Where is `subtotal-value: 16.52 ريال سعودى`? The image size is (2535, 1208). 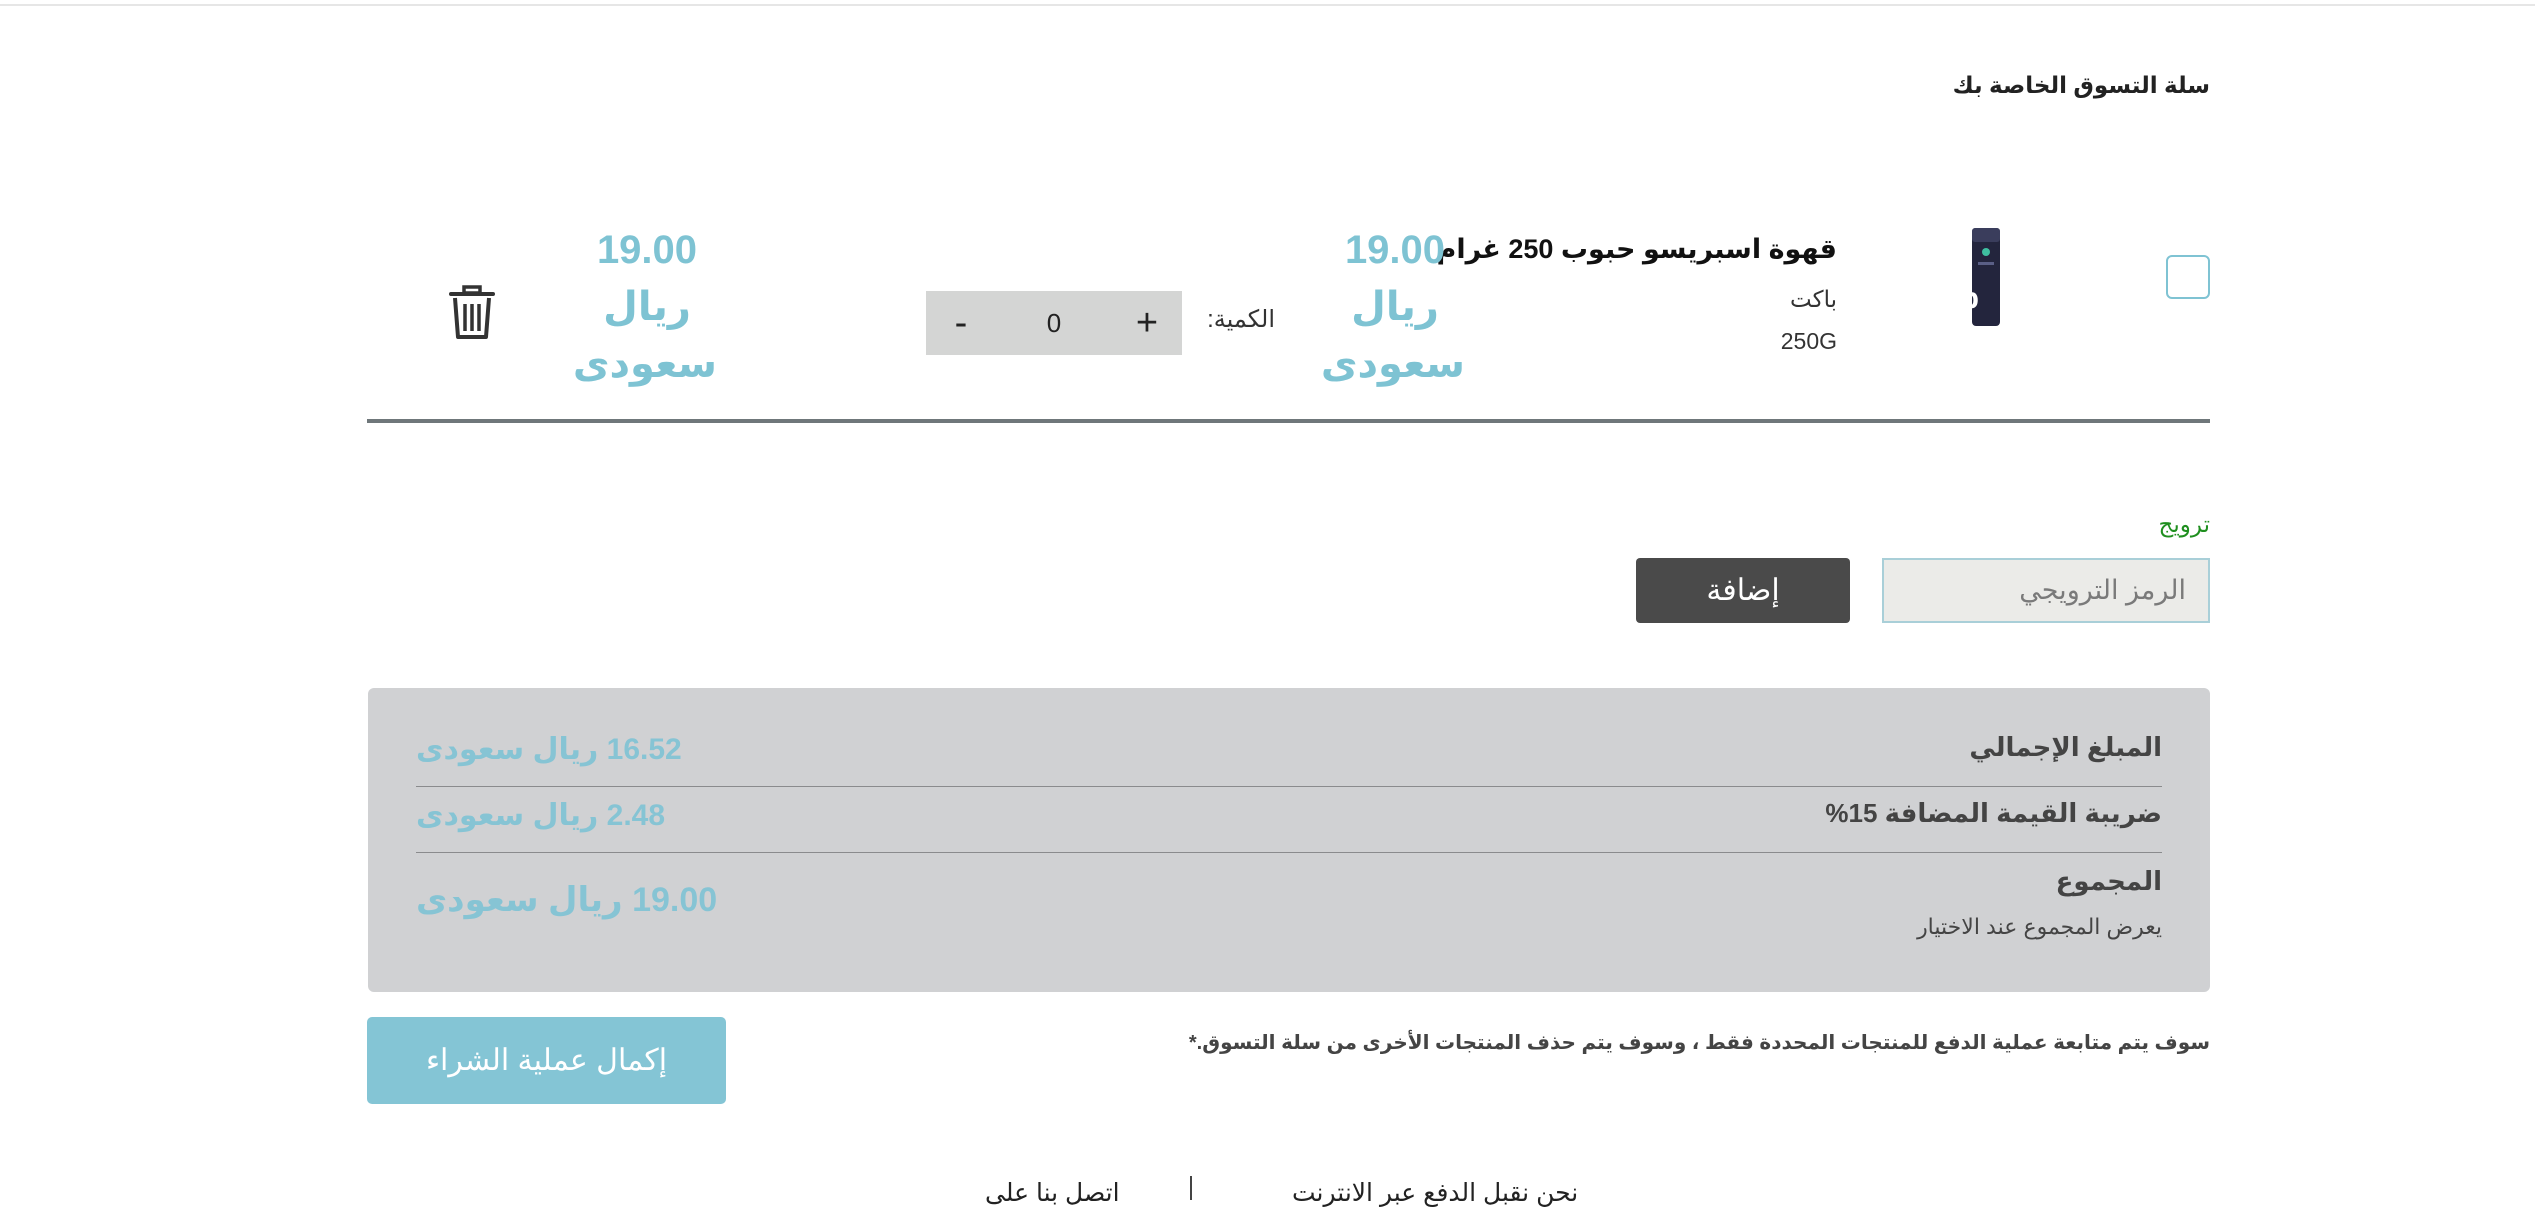
subtotal-value: 16.52 ريال سعودى is located at coordinates (549, 749).